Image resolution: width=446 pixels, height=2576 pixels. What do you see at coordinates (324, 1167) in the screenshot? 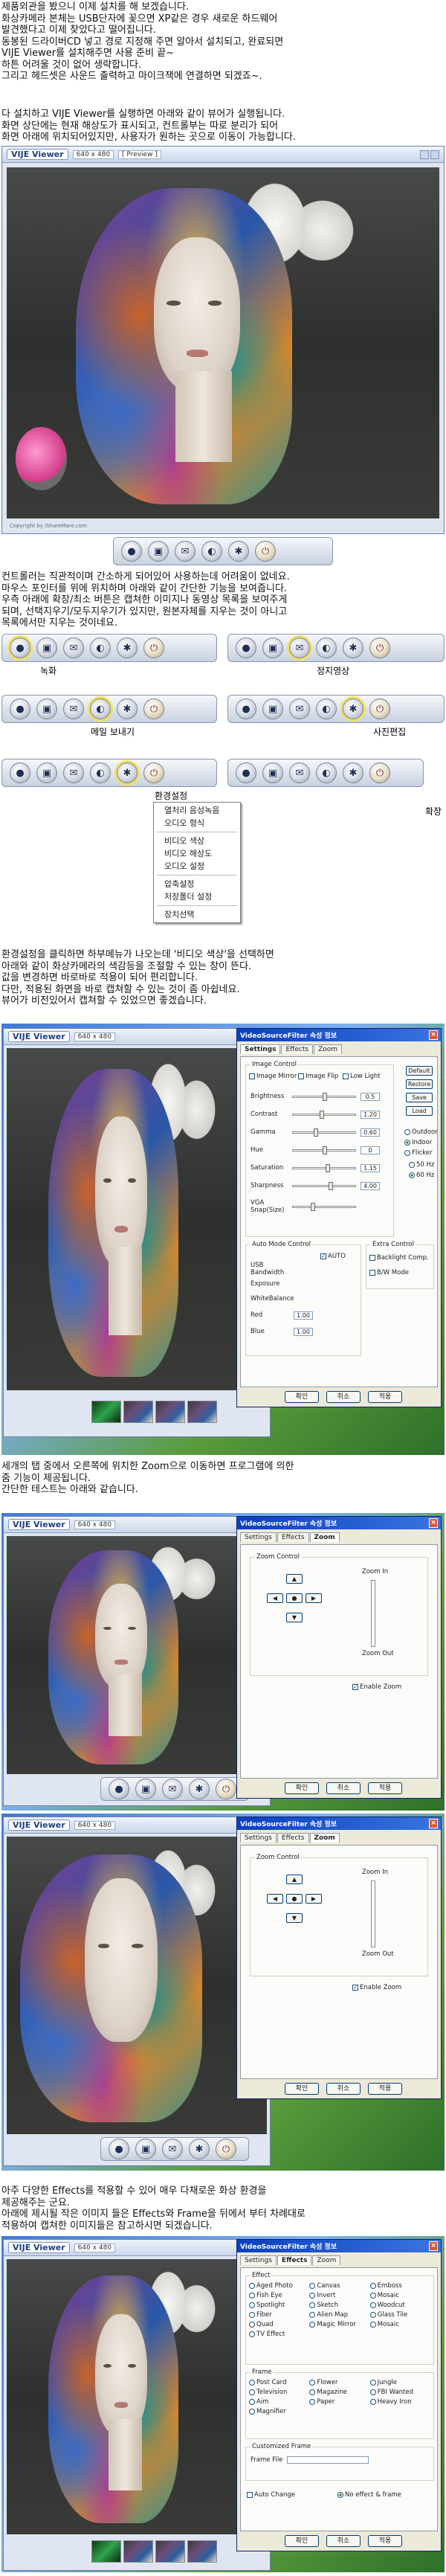
I see `saturation-slider` at bounding box center [324, 1167].